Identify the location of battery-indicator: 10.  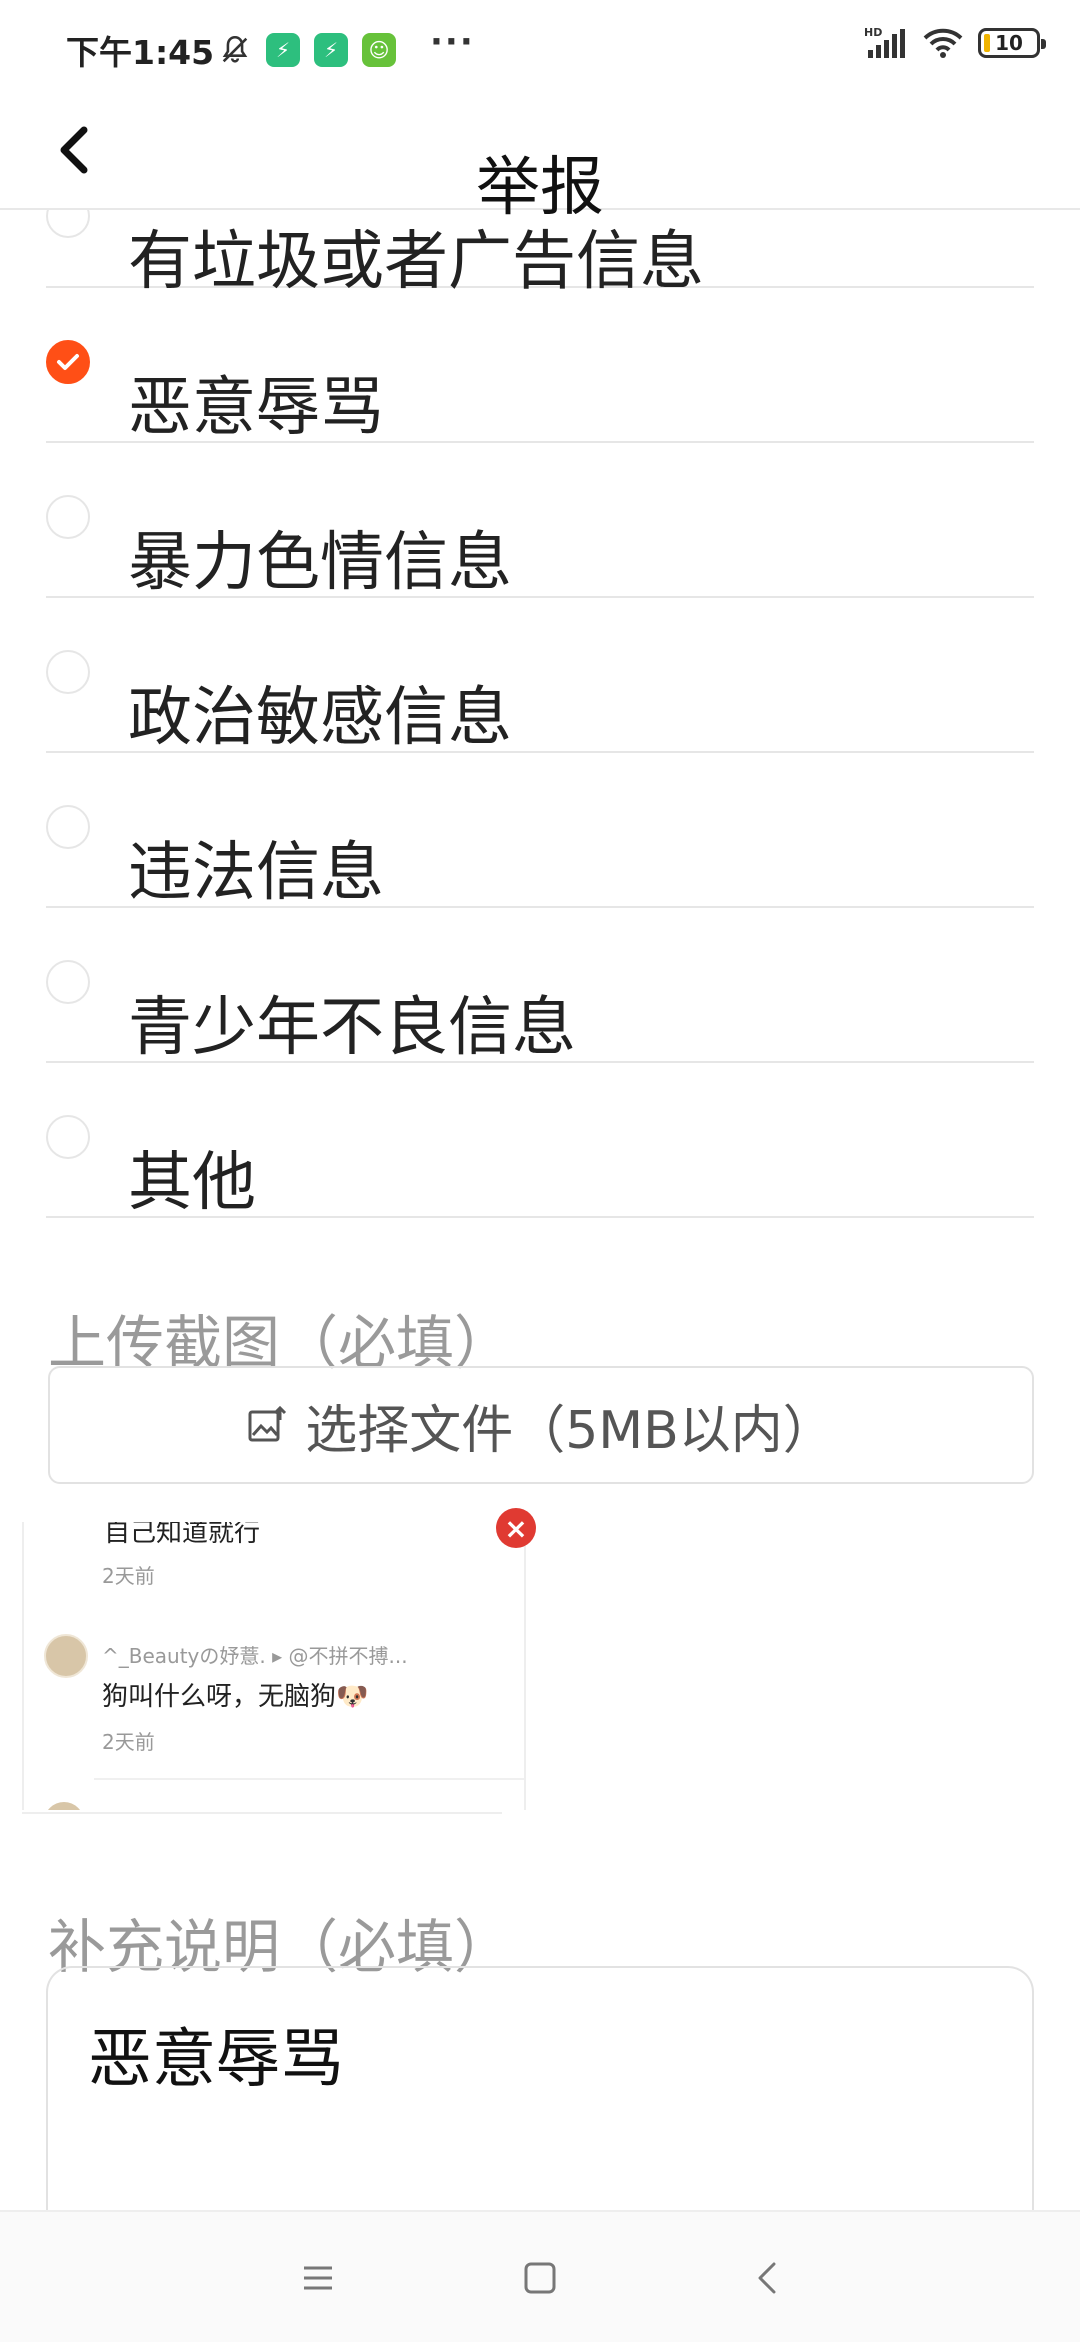
(1012, 43).